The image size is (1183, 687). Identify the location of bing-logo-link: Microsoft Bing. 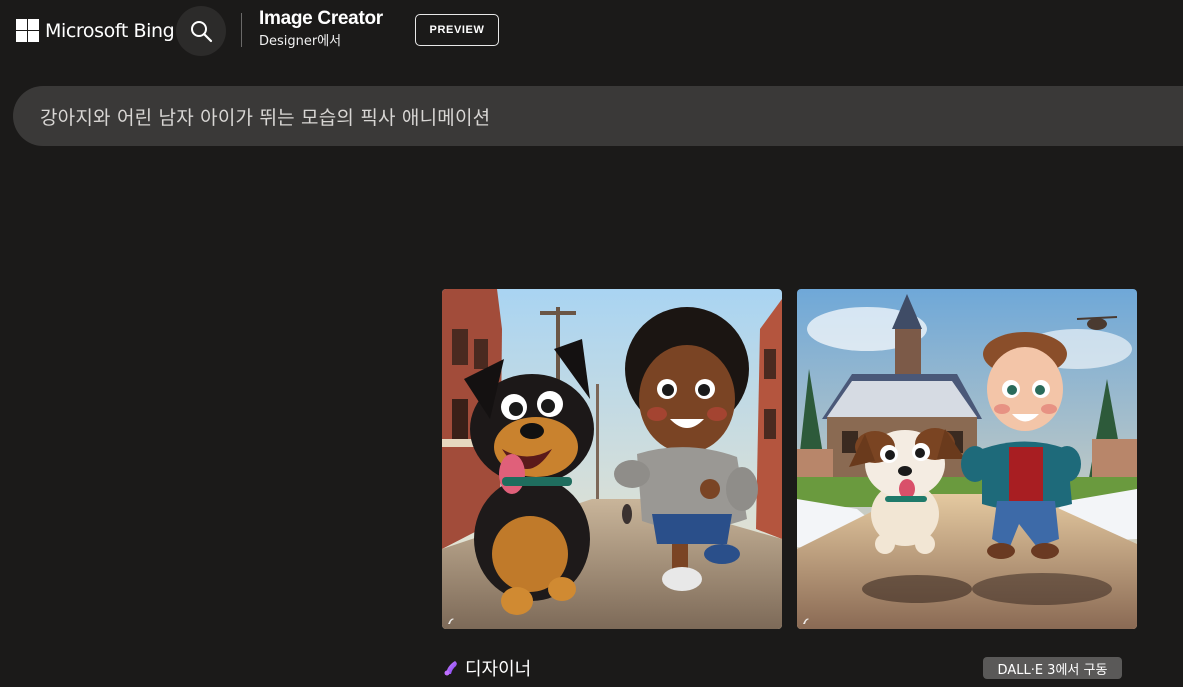
(95, 30).